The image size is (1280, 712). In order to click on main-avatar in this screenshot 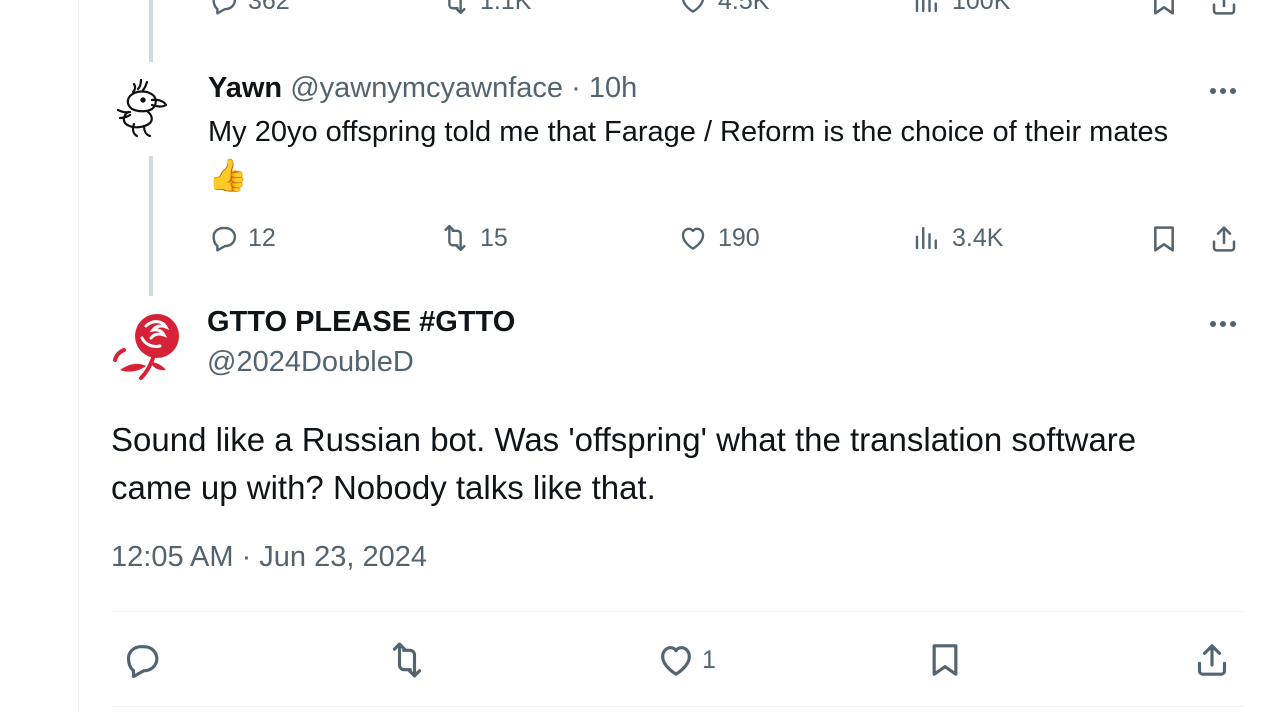, I will do `click(151, 345)`.